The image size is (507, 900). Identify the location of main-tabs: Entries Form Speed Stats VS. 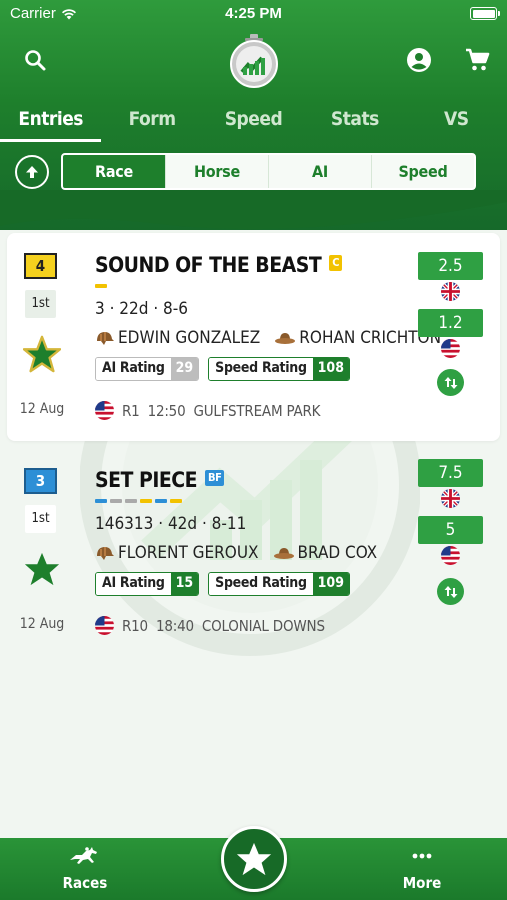
(253, 121).